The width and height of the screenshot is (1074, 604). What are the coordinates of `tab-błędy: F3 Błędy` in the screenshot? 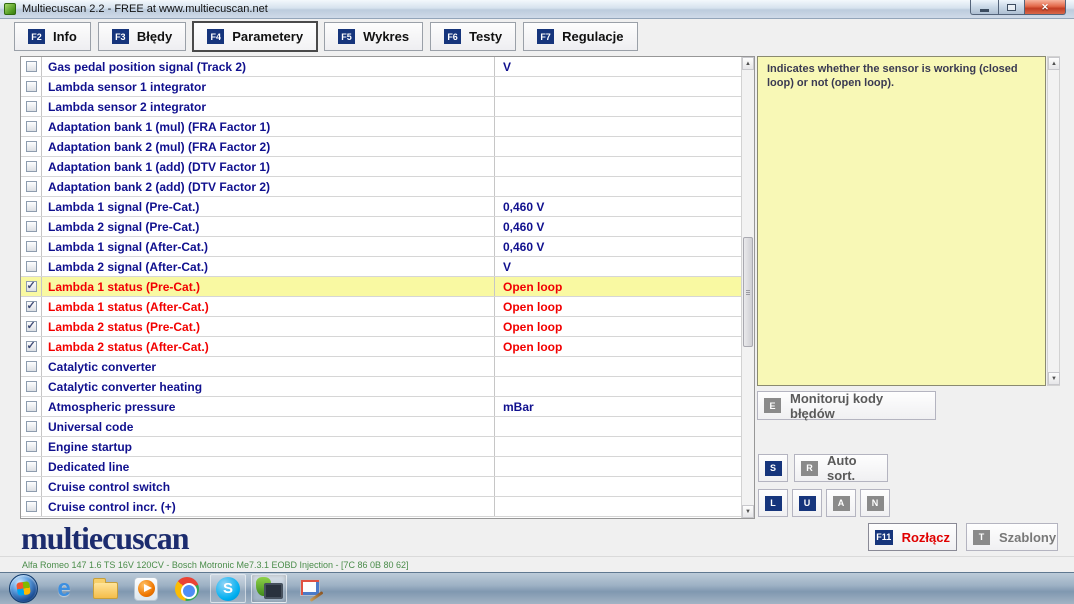 It's located at (142, 36).